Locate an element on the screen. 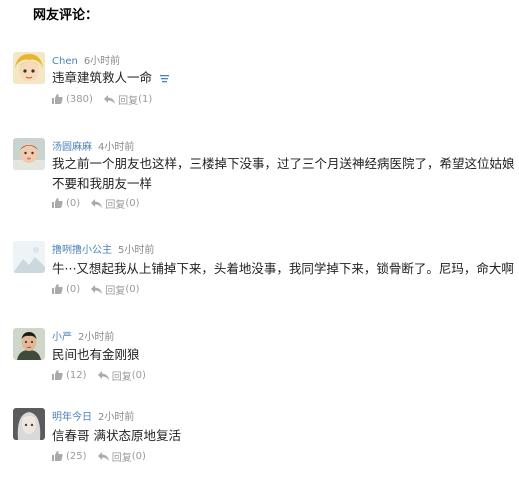 This screenshot has height=498, width=519. comment-time: 4小时前 is located at coordinates (116, 147).